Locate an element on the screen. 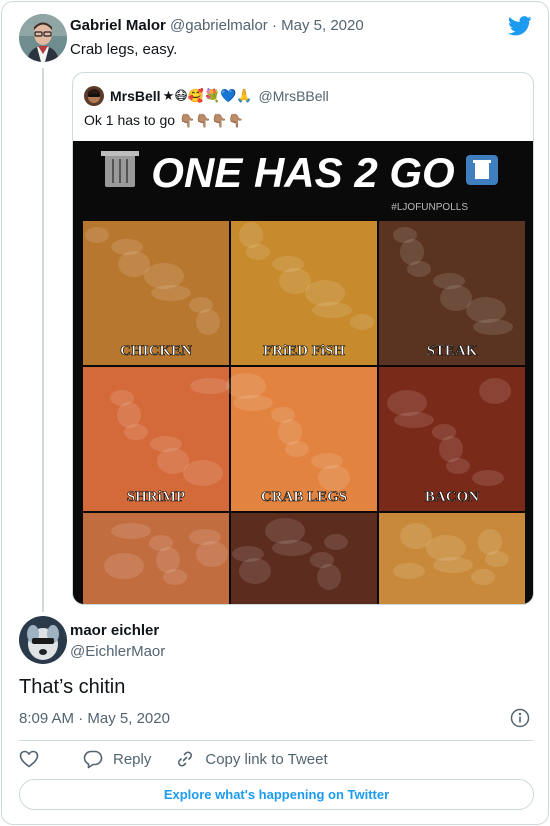  tweet-text: Crab legs, easy. is located at coordinates (124, 49).